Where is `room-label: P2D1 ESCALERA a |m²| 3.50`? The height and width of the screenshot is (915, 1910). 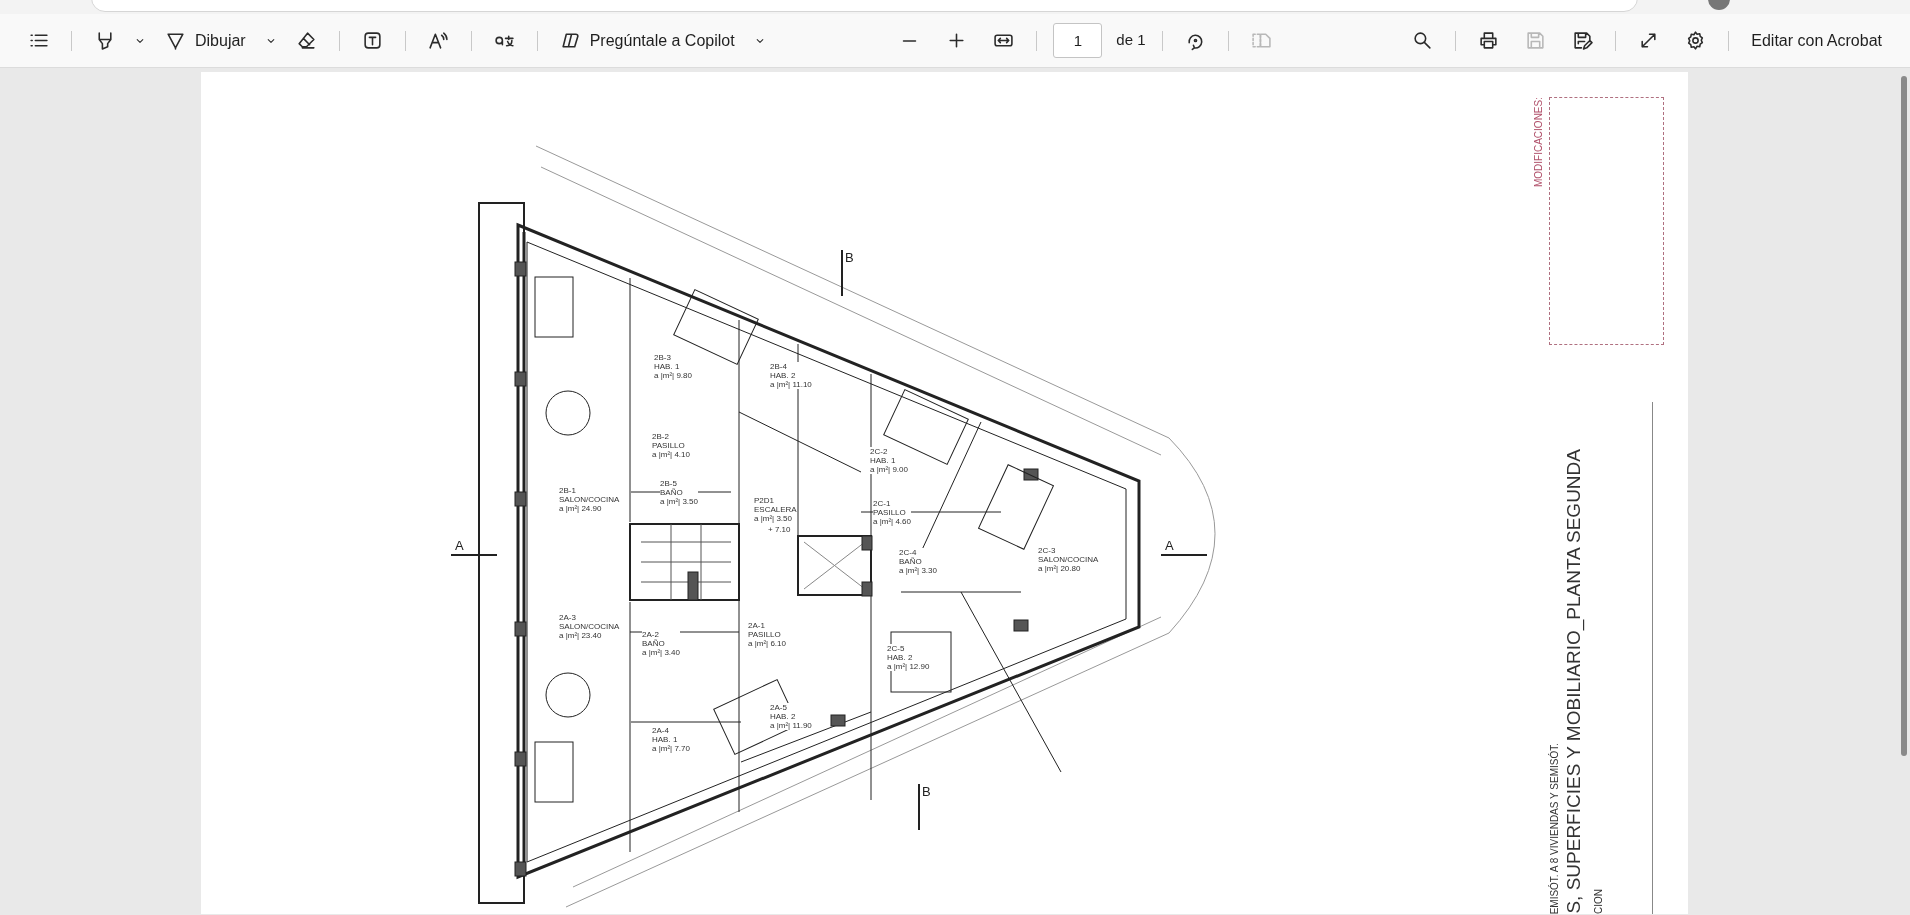 room-label: P2D1 ESCALERA a |m²| 3.50 is located at coordinates (775, 509).